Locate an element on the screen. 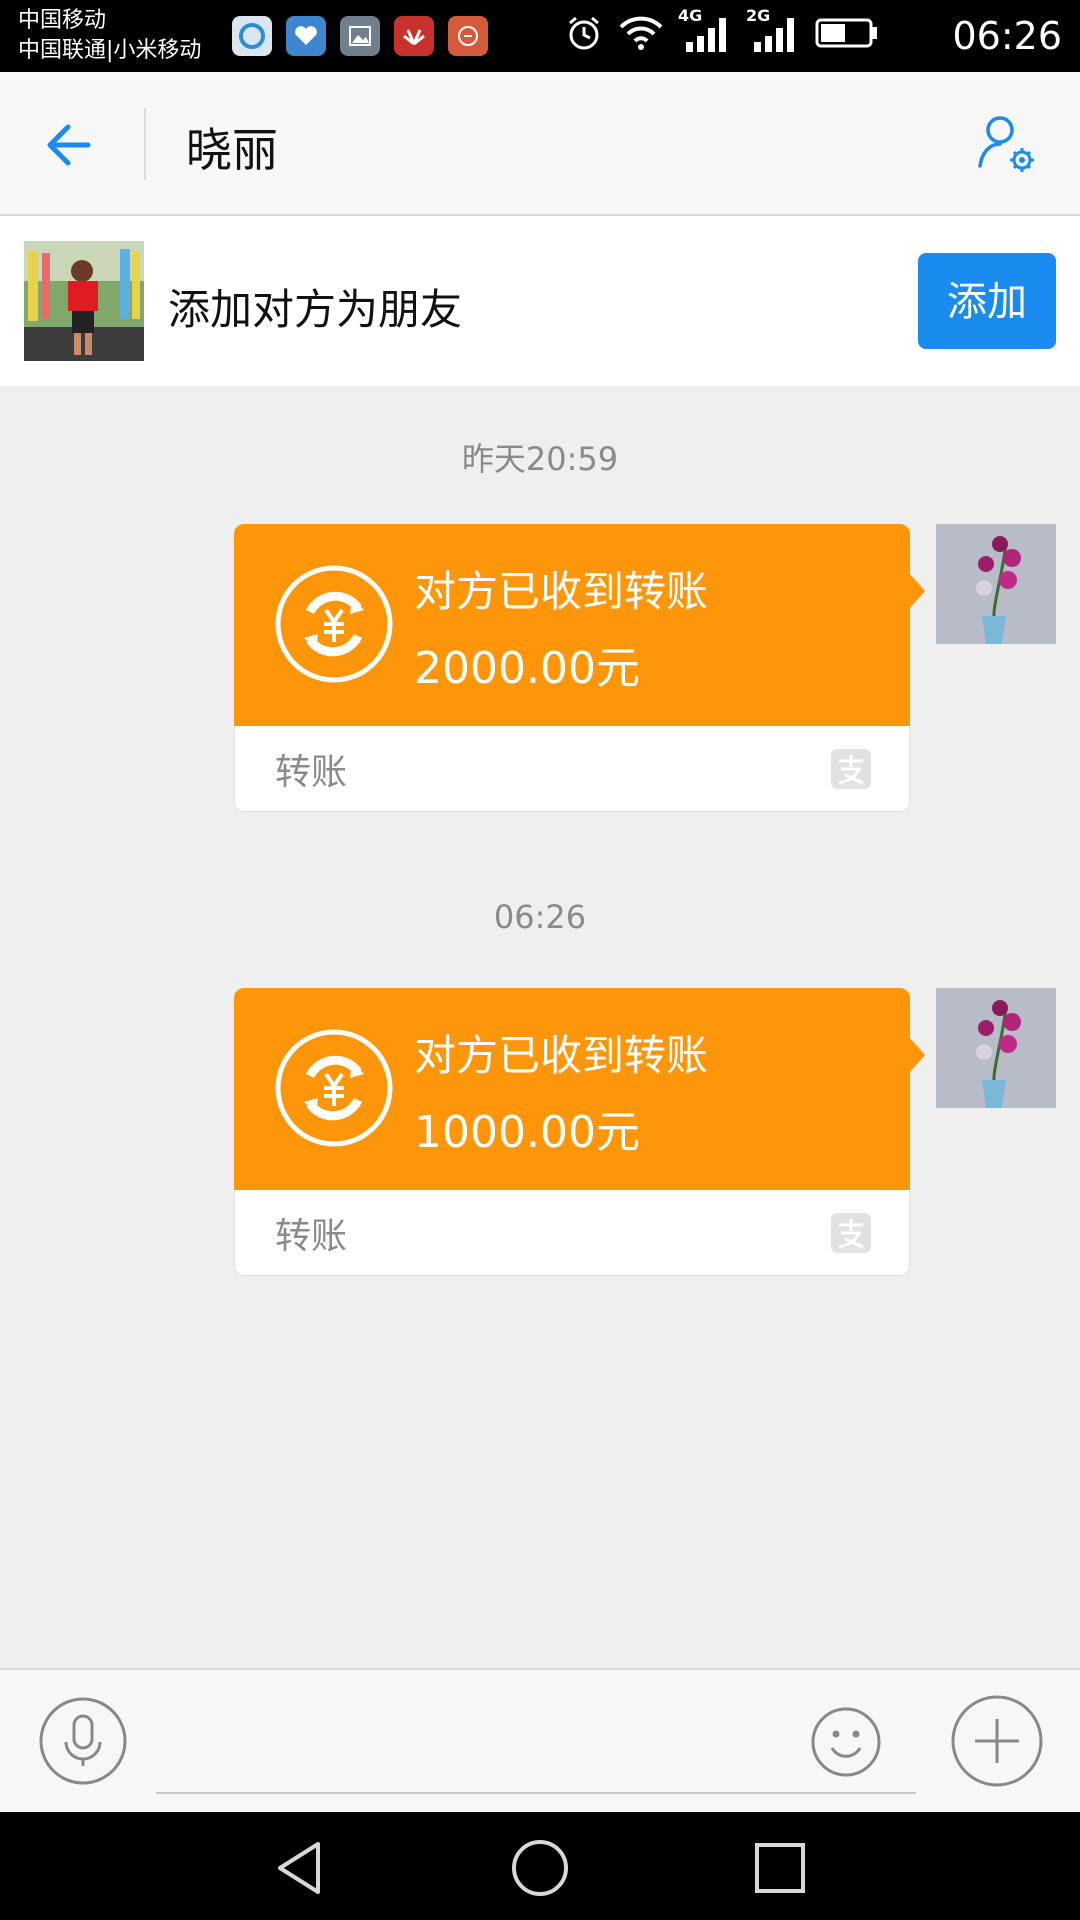  page-title: 晓丽 is located at coordinates (232, 150).